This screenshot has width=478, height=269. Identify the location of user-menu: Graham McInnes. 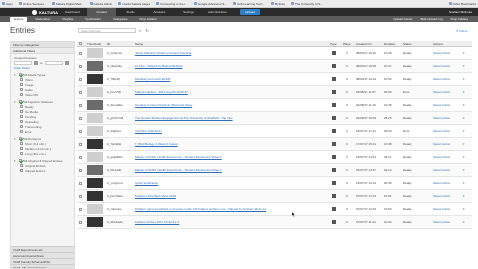
(463, 12).